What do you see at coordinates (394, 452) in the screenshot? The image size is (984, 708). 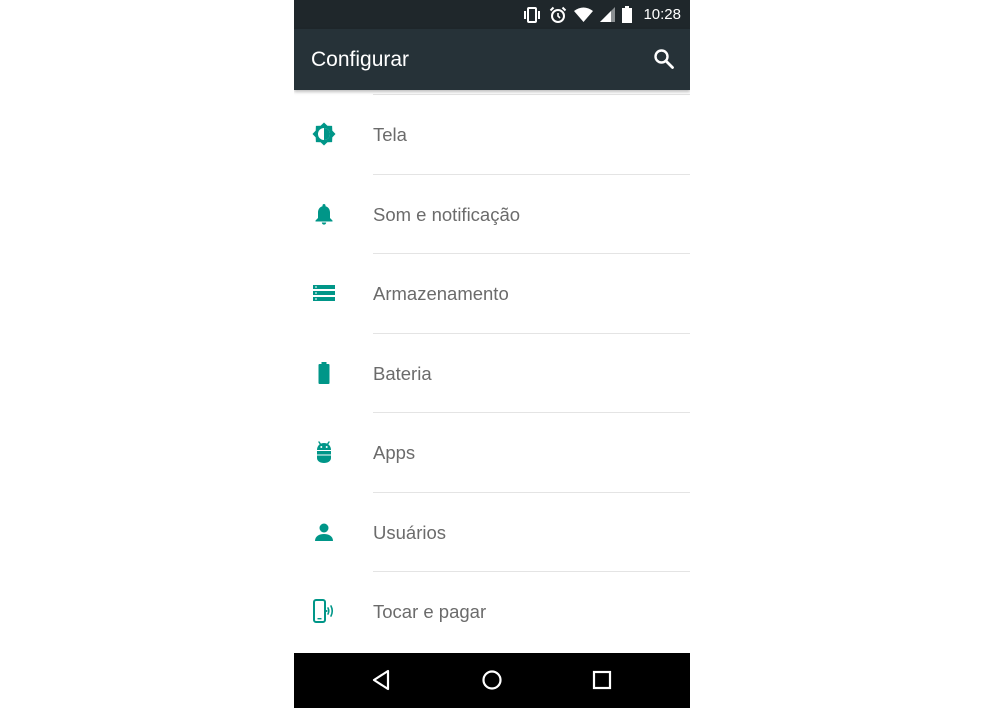 I see `settings-item-label: Apps` at bounding box center [394, 452].